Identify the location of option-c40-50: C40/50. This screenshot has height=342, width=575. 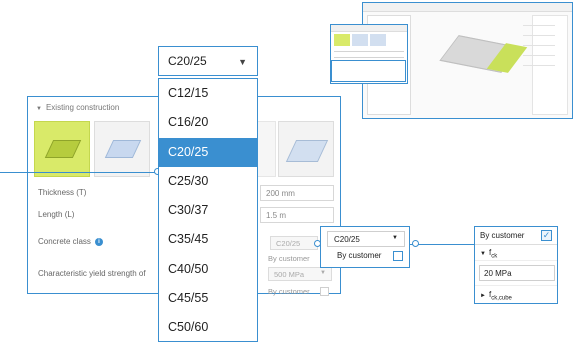
(208, 269).